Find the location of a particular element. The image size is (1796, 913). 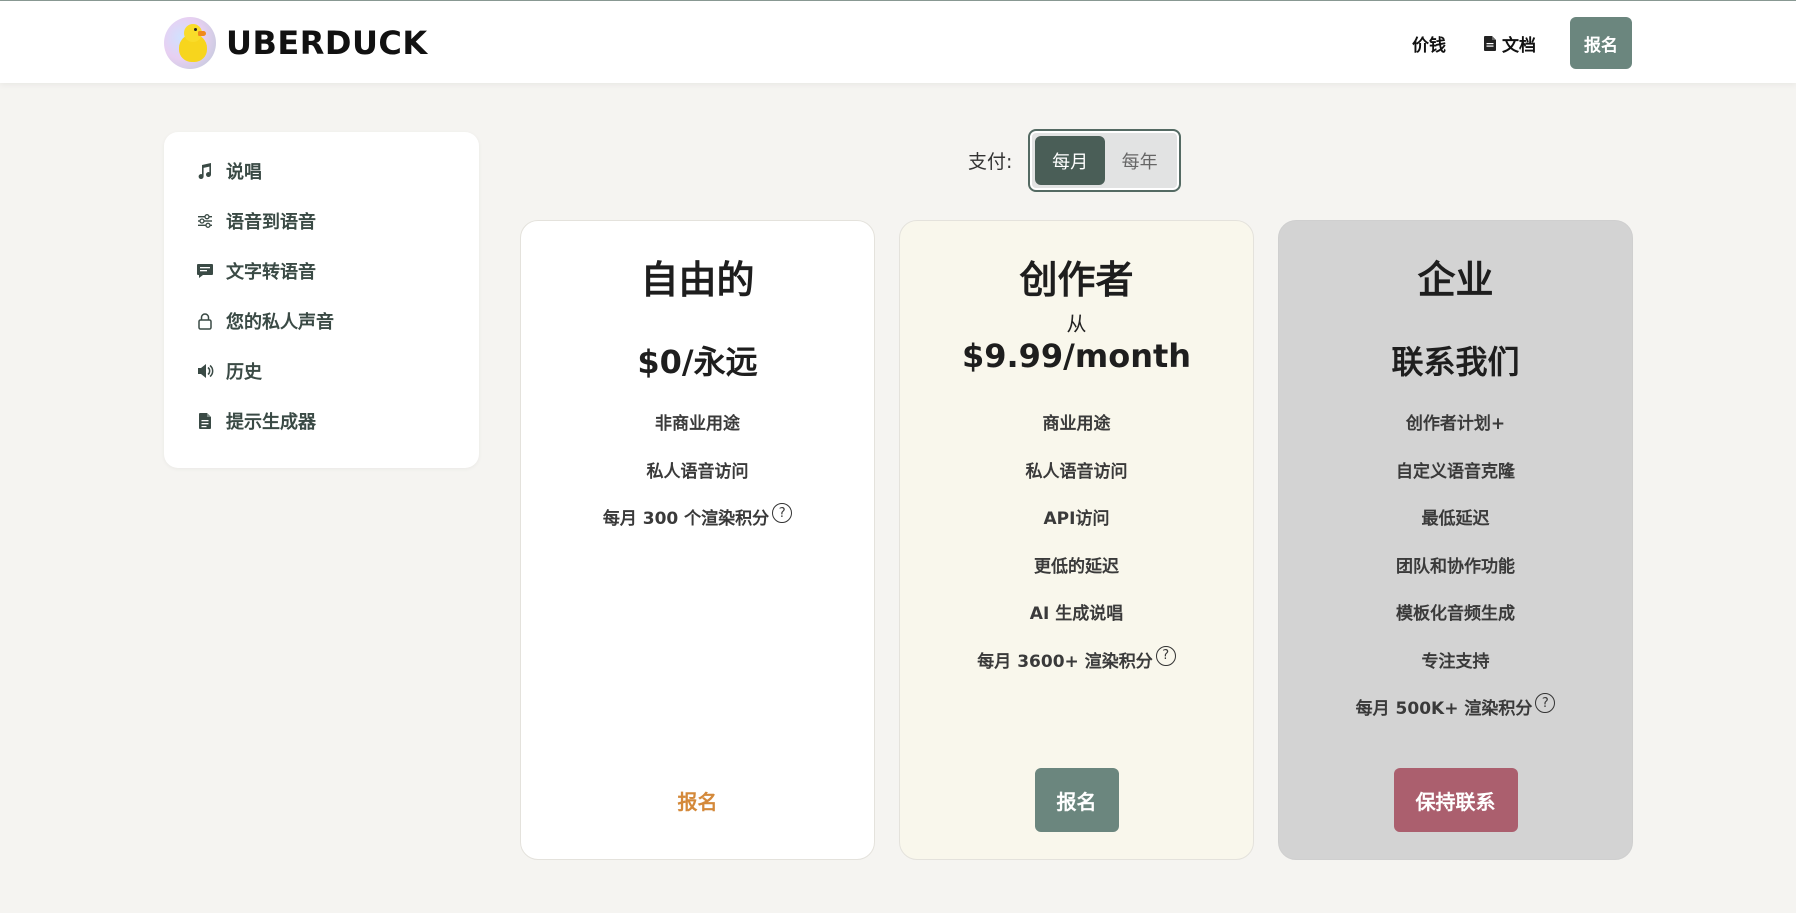

sidebar-item-label: 历史 is located at coordinates (244, 372).